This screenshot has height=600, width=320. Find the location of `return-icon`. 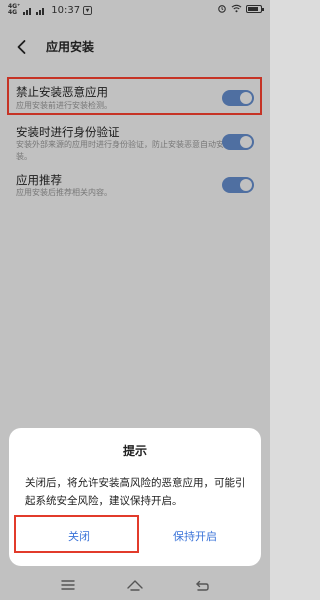

return-icon is located at coordinates (202, 585).